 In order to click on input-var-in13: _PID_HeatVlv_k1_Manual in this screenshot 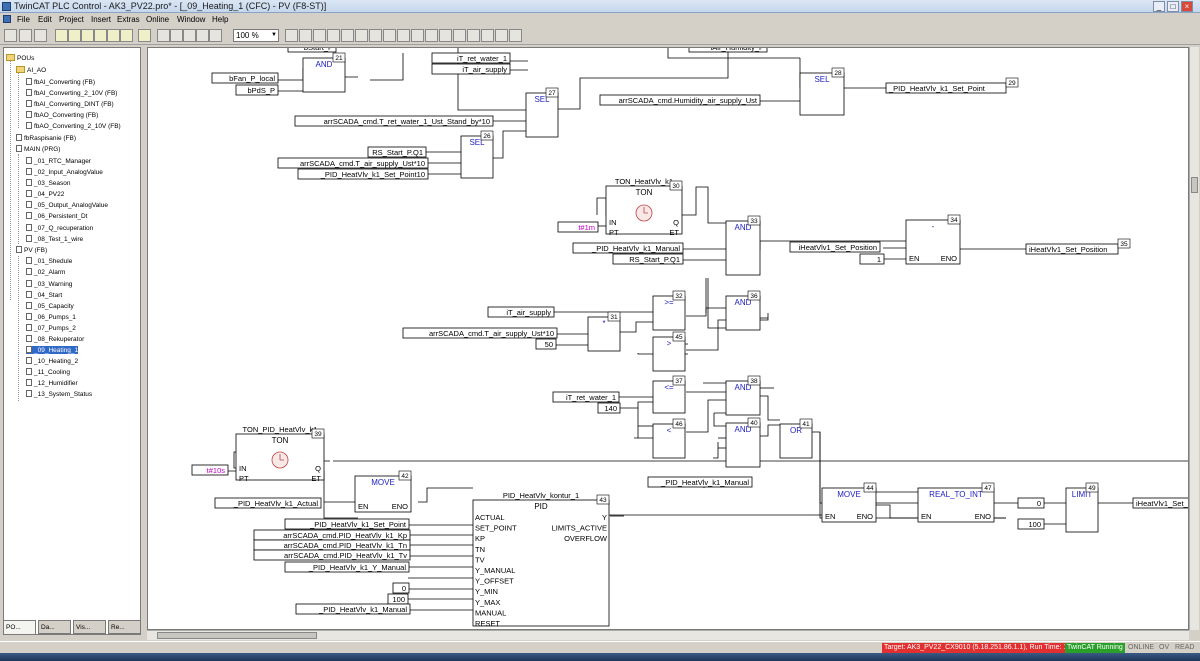, I will do `click(628, 248)`.